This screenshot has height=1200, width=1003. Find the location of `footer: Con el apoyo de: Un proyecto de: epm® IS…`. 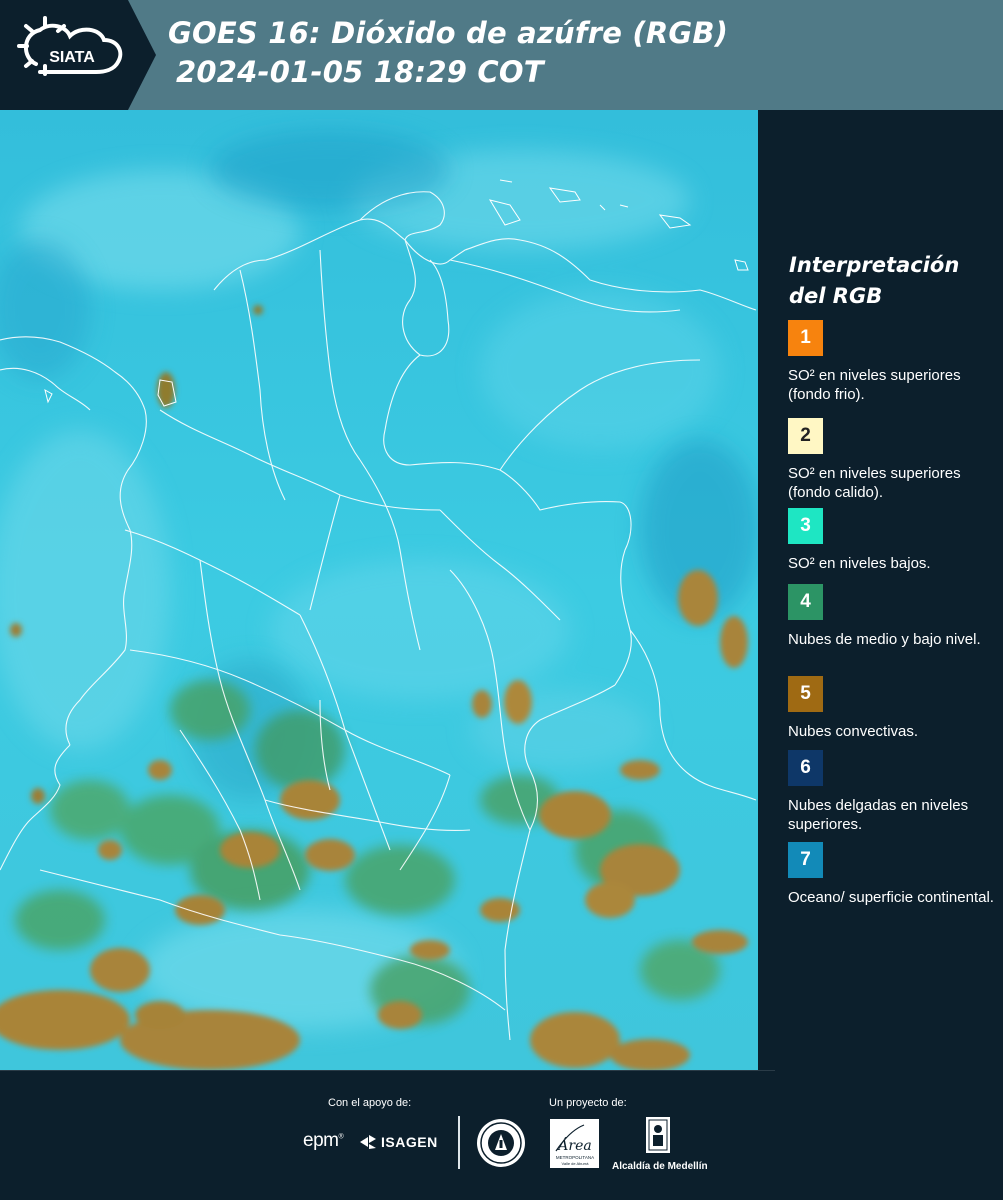

footer: Con el apoyo de: Un proyecto de: epm® IS… is located at coordinates (501, 1135).